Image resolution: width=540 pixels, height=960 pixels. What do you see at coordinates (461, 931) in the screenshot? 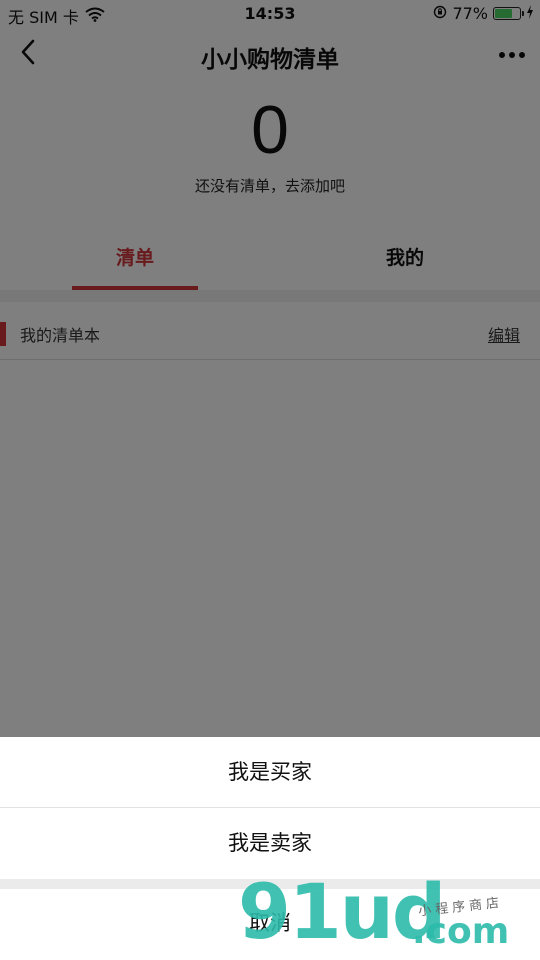
I see `watermark-suffix: .com` at bounding box center [461, 931].